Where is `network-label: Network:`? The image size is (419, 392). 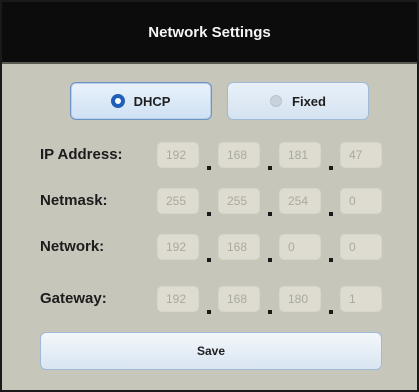
network-label: Network: is located at coordinates (72, 246).